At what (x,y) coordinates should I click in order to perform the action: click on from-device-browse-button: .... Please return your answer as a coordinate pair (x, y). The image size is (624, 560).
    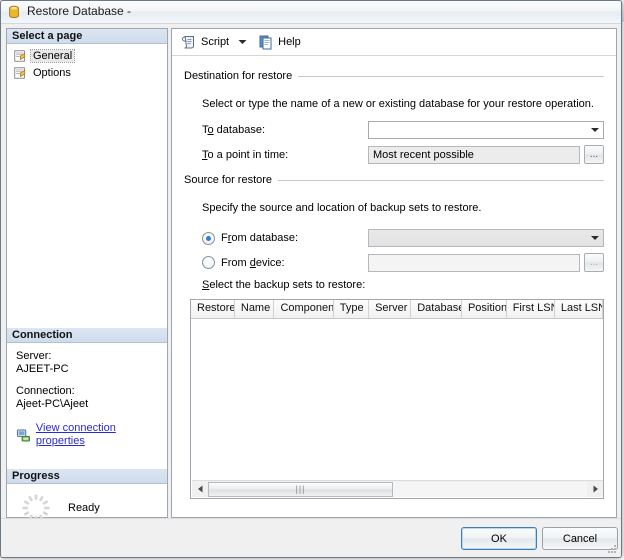
    Looking at the image, I should click on (594, 262).